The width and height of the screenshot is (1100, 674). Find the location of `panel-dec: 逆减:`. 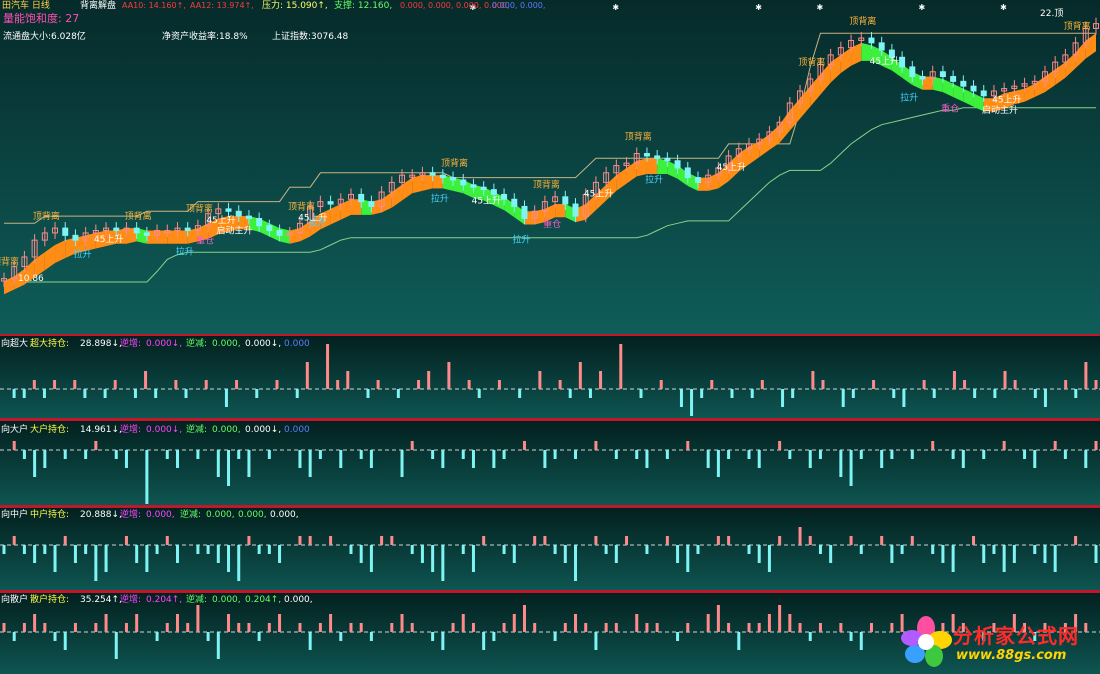

panel-dec: 逆减: is located at coordinates (196, 343).